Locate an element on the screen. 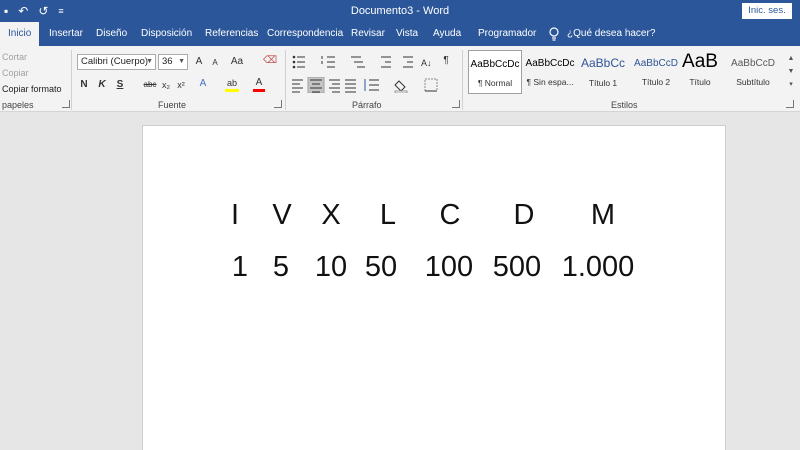 This screenshot has height=450, width=800. more-styles-icon: ▾ is located at coordinates (791, 84).